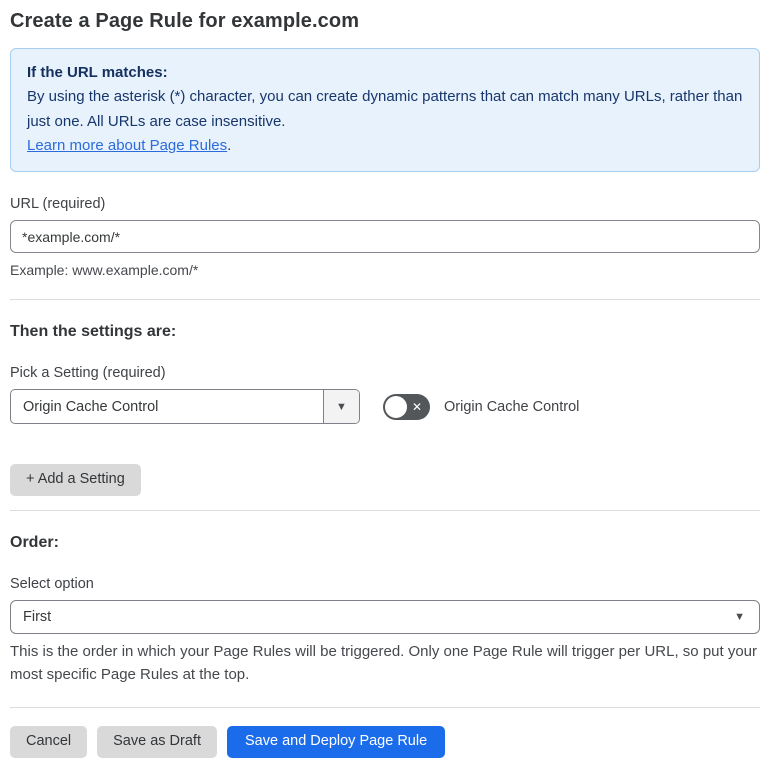 This screenshot has width=770, height=758. Describe the element at coordinates (93, 332) in the screenshot. I see `settings-heading: Then the settings are:` at that location.